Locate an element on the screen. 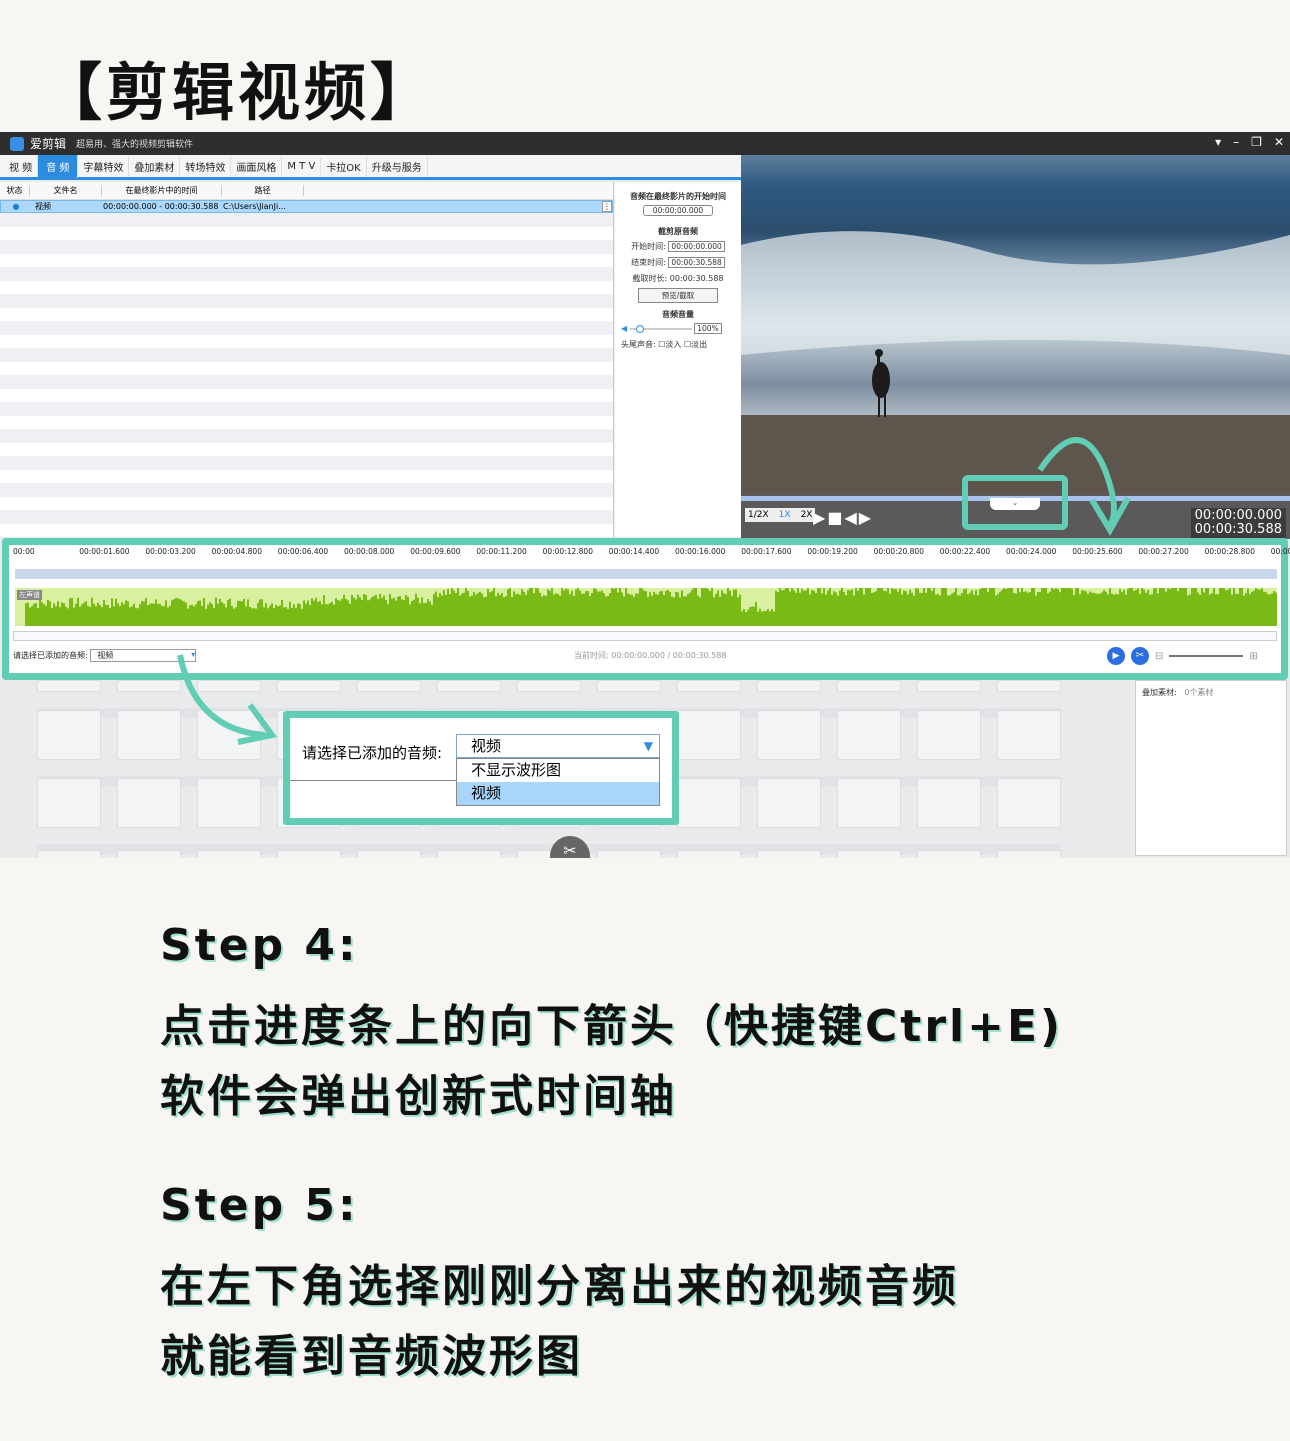 The image size is (1290, 1441). step5-line2: 就能看到音频波形图 is located at coordinates (371, 1356).